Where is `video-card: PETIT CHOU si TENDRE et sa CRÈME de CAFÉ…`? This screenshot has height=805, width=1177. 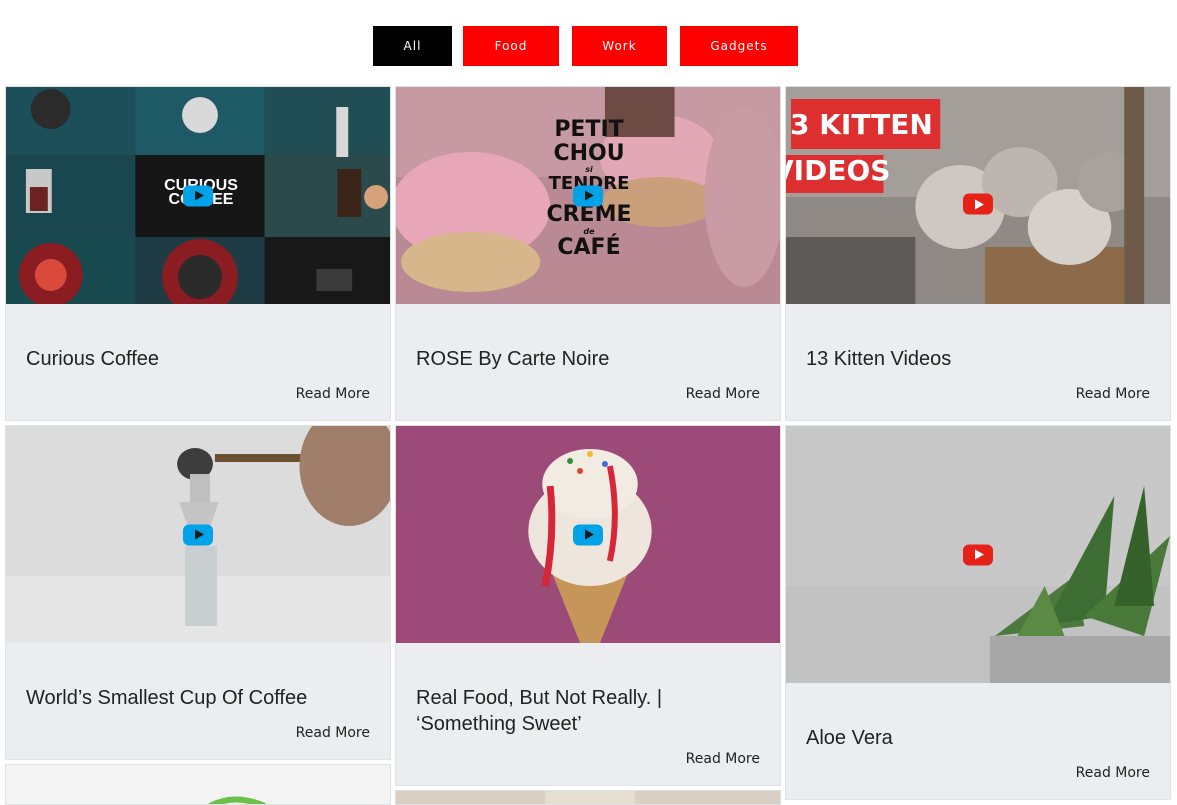
video-card: PETIT CHOU si TENDRE et sa CRÈME de CAFÉ… is located at coordinates (588, 253).